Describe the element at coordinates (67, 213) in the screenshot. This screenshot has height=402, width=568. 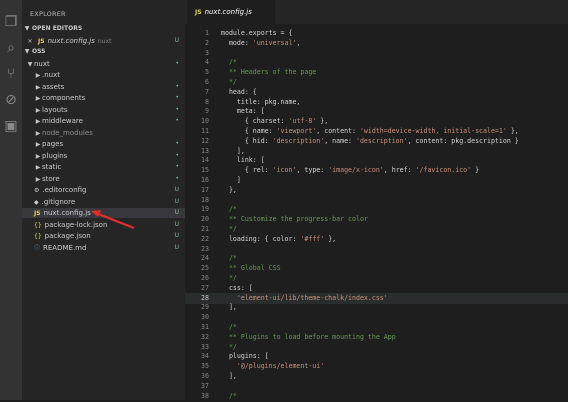
I see `tree-item-label: nuxt.config.js` at that location.